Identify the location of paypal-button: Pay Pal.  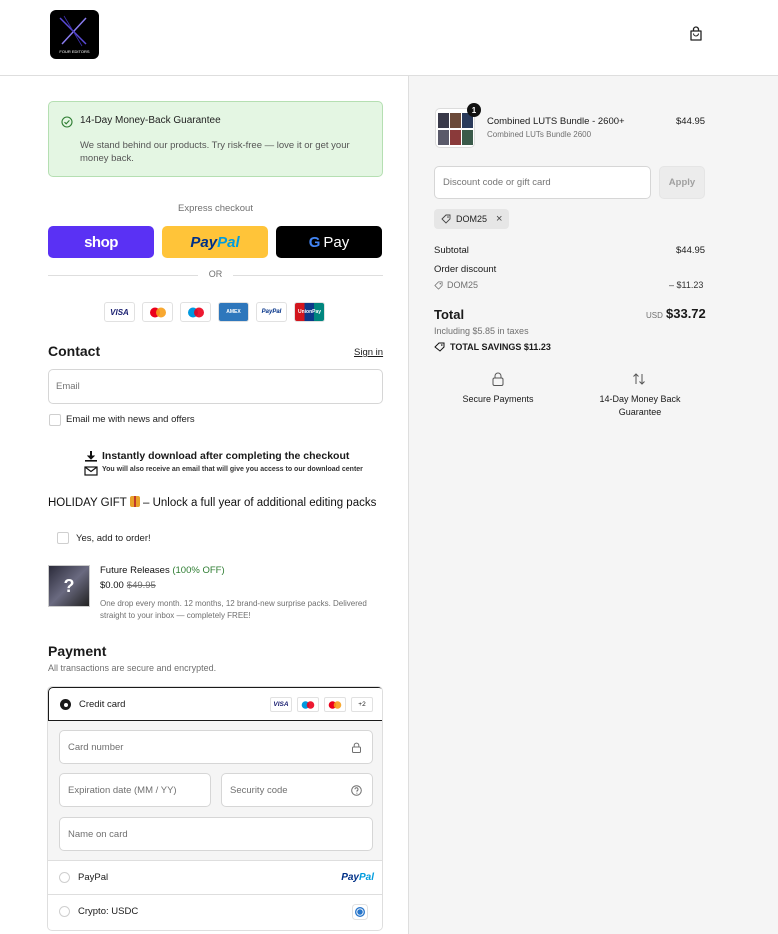
(215, 242).